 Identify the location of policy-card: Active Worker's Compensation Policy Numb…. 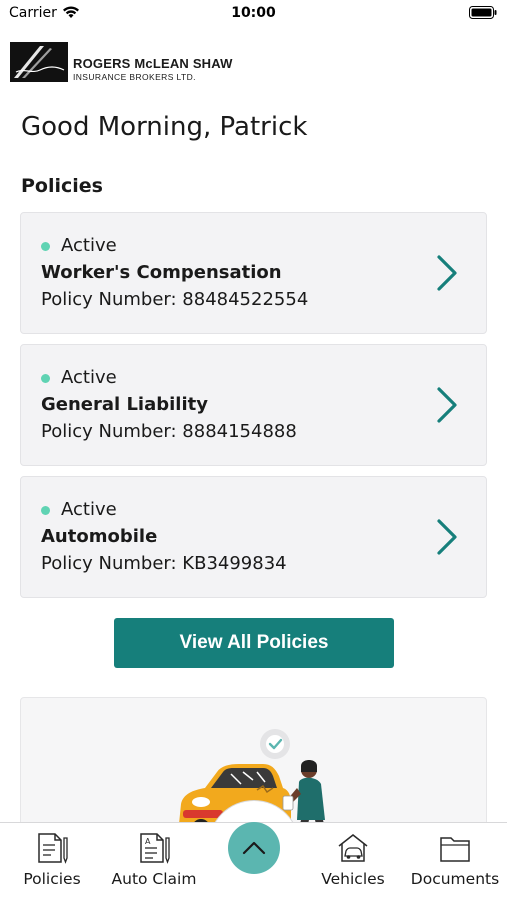
(253, 273).